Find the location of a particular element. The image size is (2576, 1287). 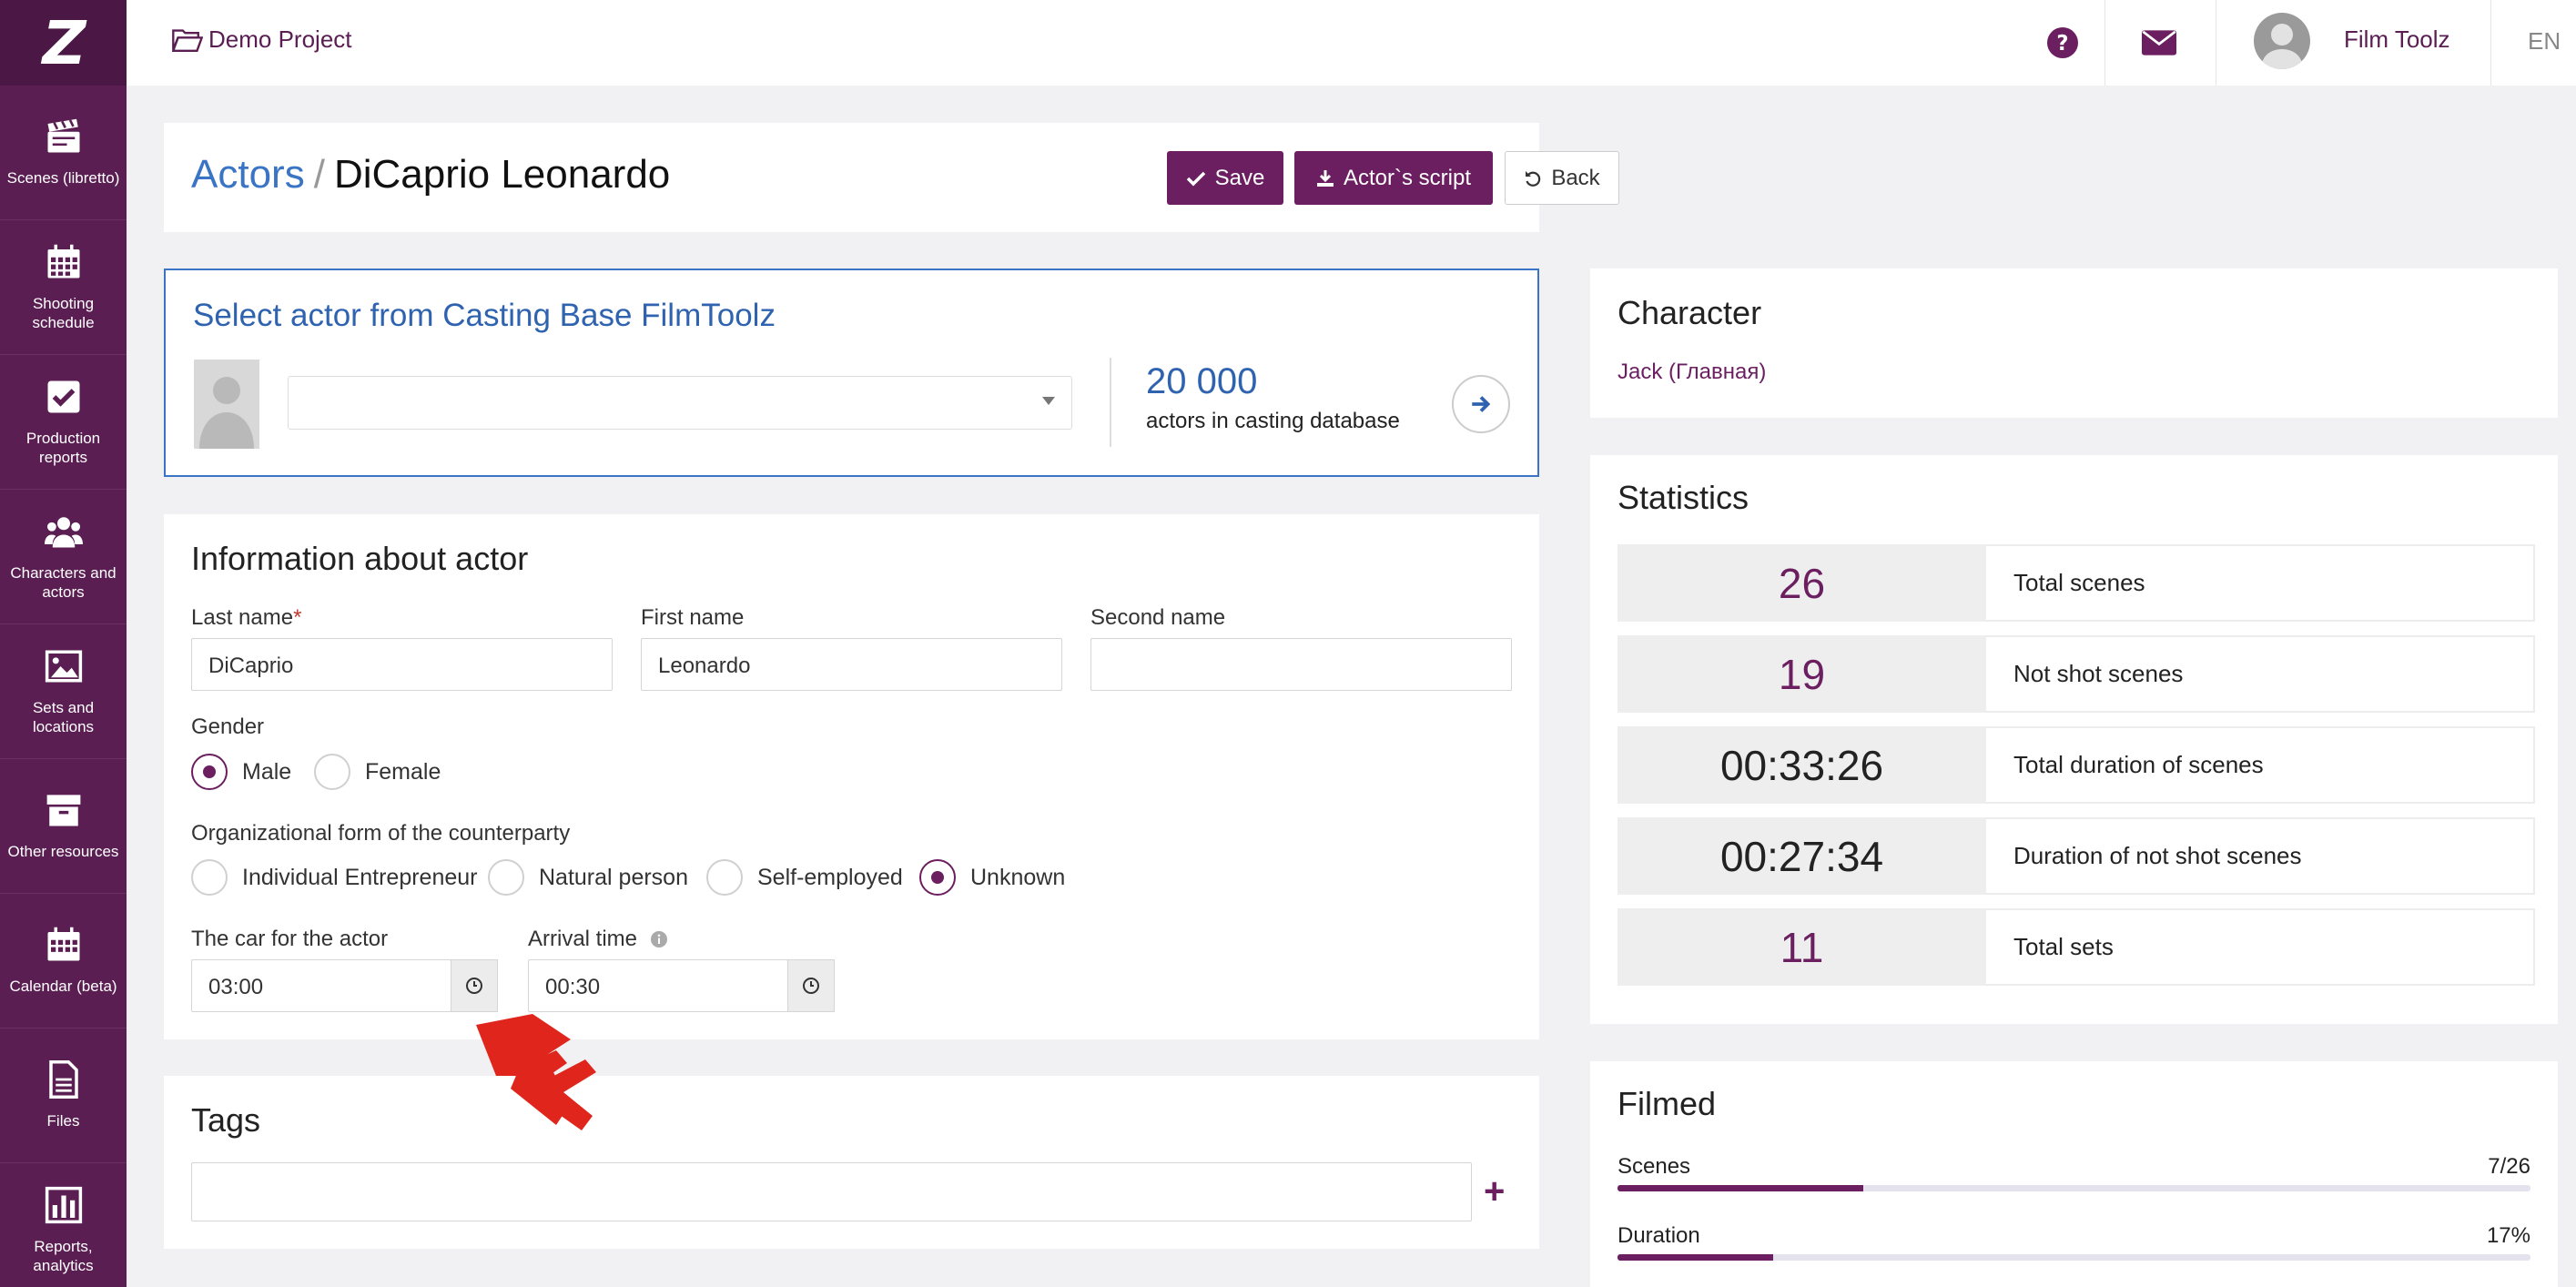

breadcrumb: Actors / DiCaprio Leonardo is located at coordinates (430, 175).